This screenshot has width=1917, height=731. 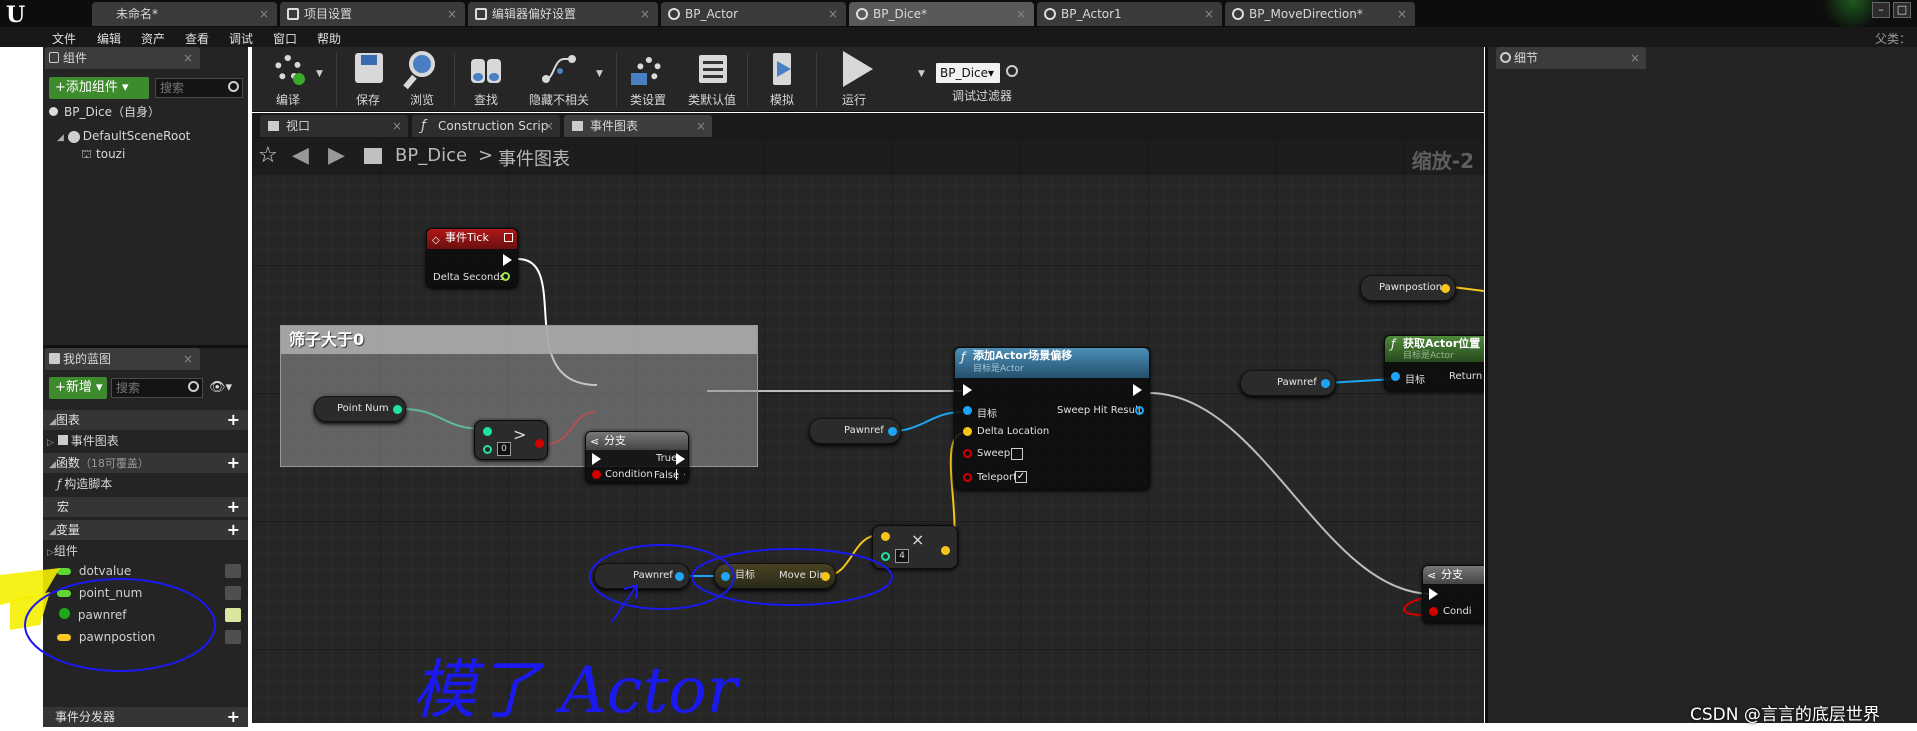 I want to click on details-tab: 细节 ×, so click(x=1571, y=58).